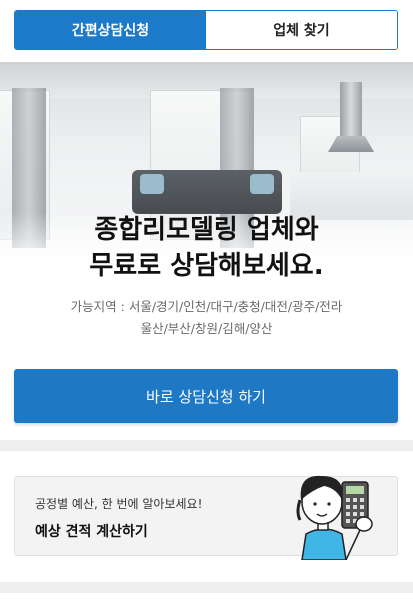 This screenshot has height=608, width=413. What do you see at coordinates (206, 587) in the screenshot?
I see `section-divider-bottom` at bounding box center [206, 587].